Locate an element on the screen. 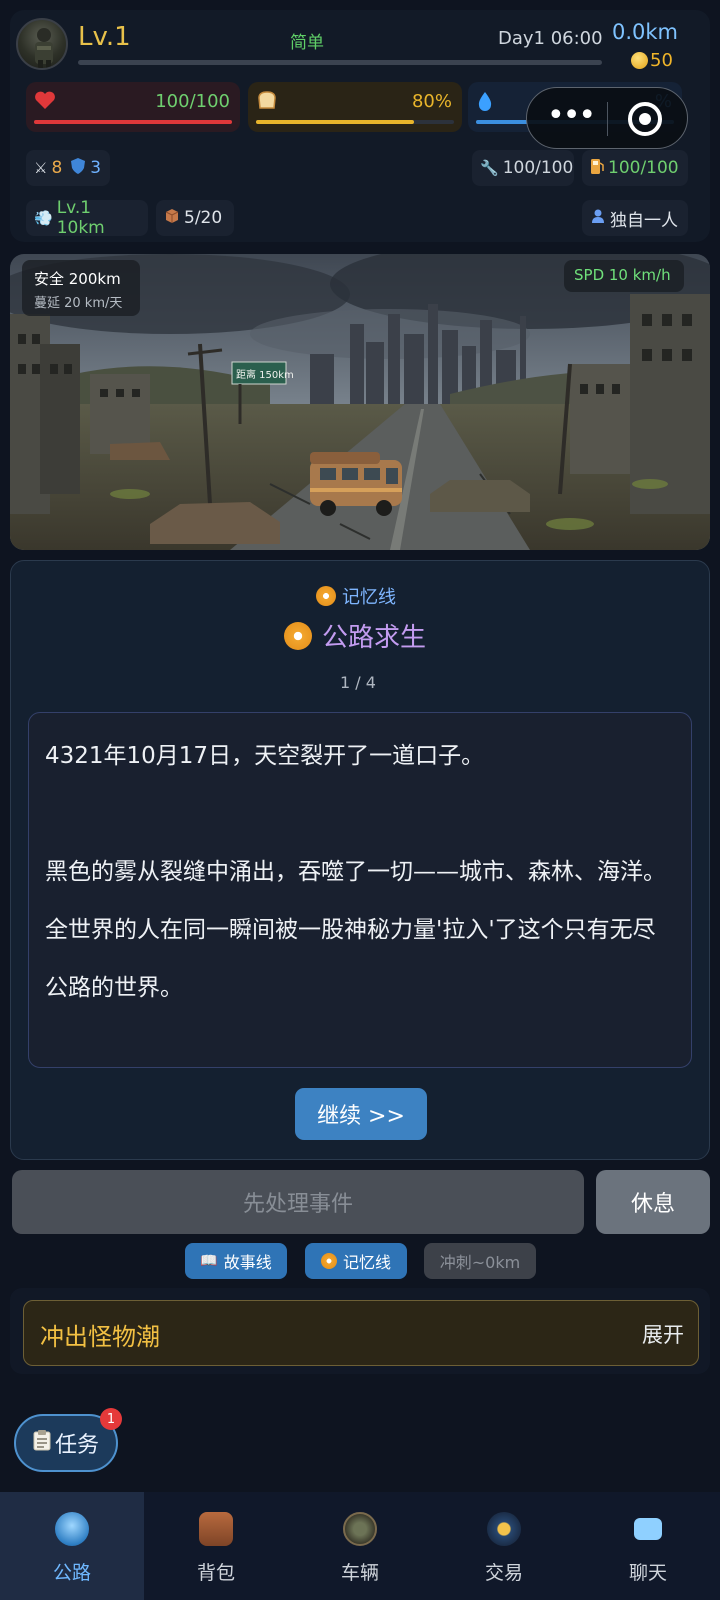 The width and height of the screenshot is (720, 1600). event-title: 冲出怪物潮 is located at coordinates (100, 1337).